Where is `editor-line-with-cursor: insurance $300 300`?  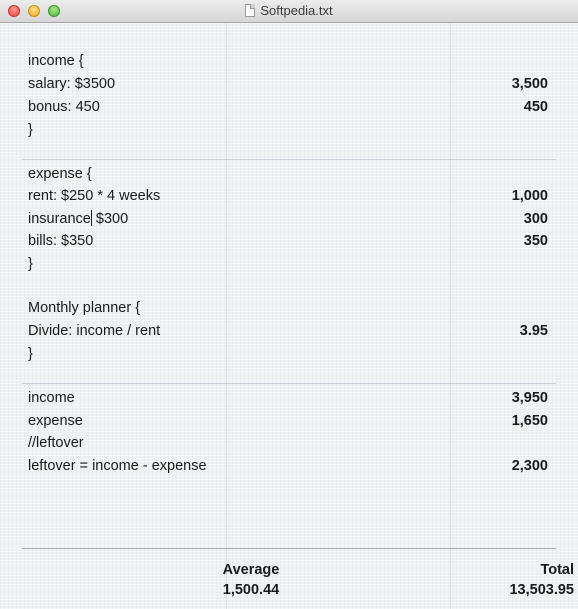
editor-line-with-cursor: insurance $300 300 is located at coordinates (288, 219).